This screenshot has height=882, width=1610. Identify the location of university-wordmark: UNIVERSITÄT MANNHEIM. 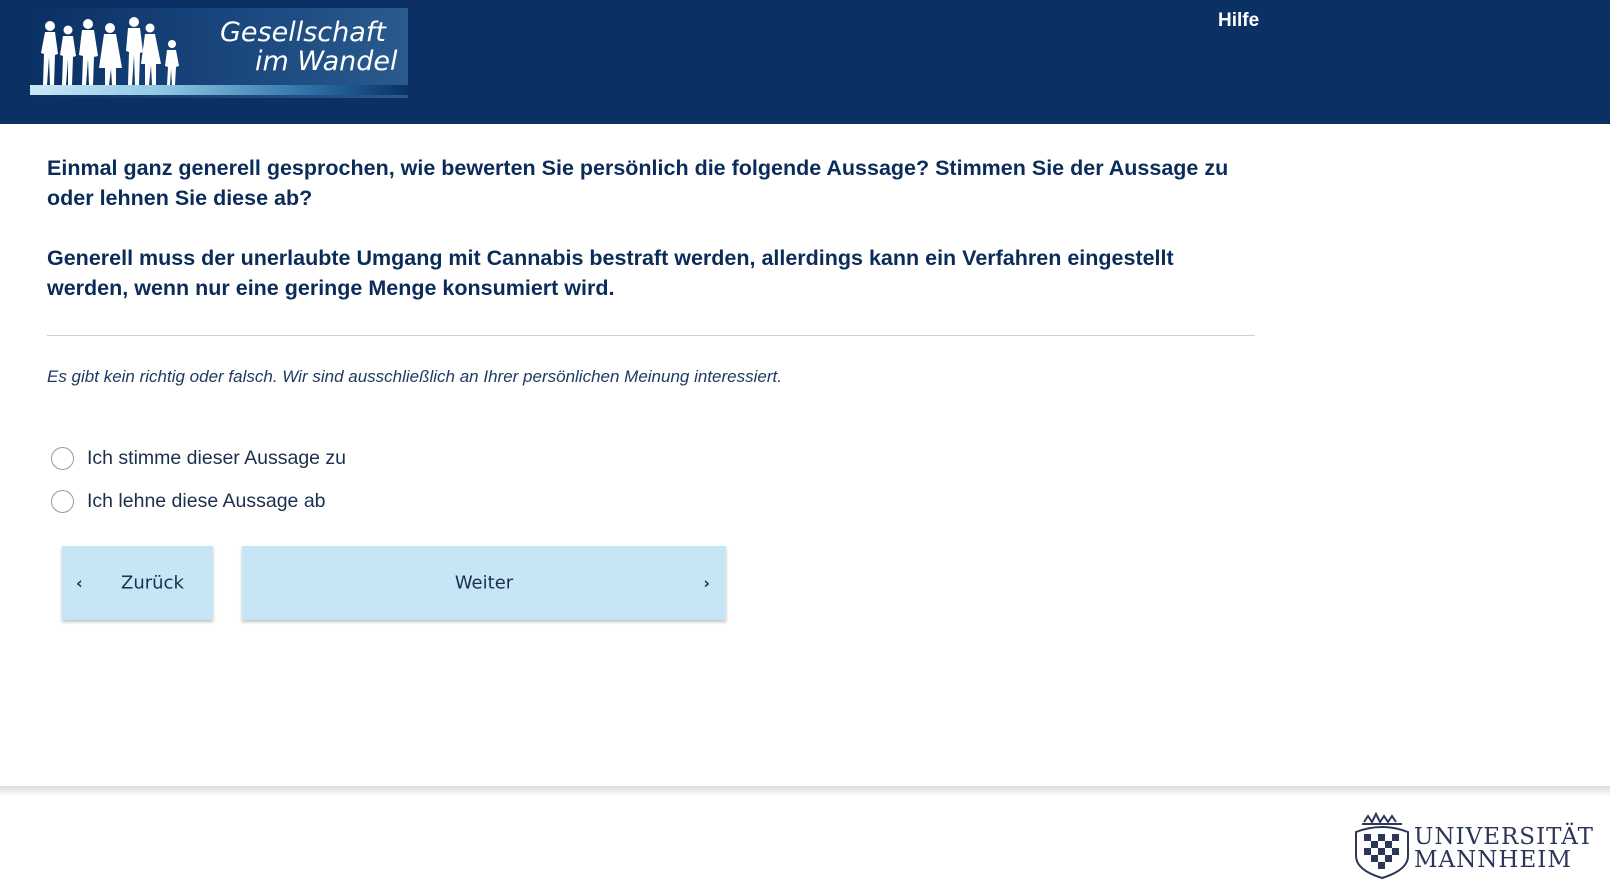
(1504, 849).